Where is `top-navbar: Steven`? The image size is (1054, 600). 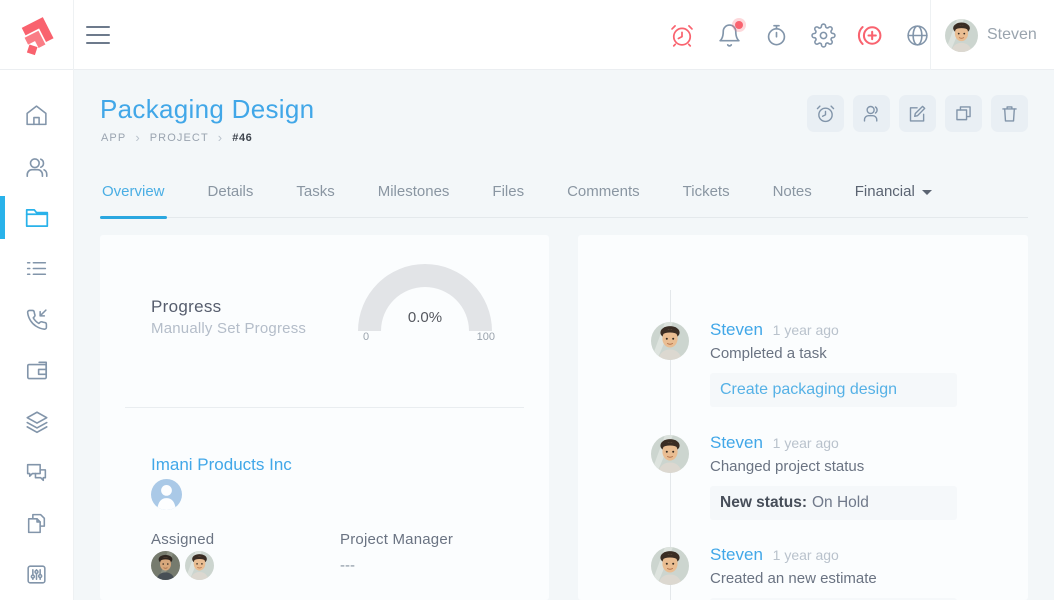
top-navbar: Steven is located at coordinates (527, 35).